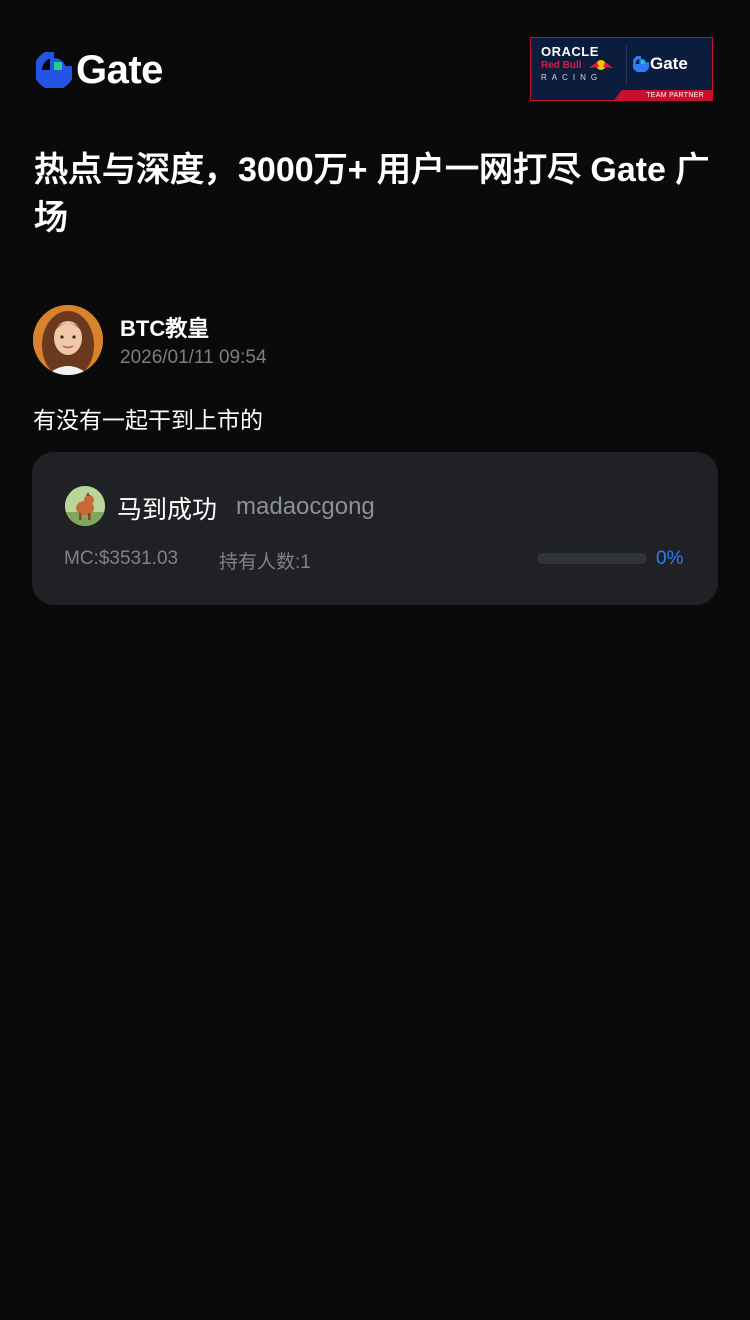 The height and width of the screenshot is (1320, 750). I want to click on oracle-text: ORACLE, so click(570, 51).